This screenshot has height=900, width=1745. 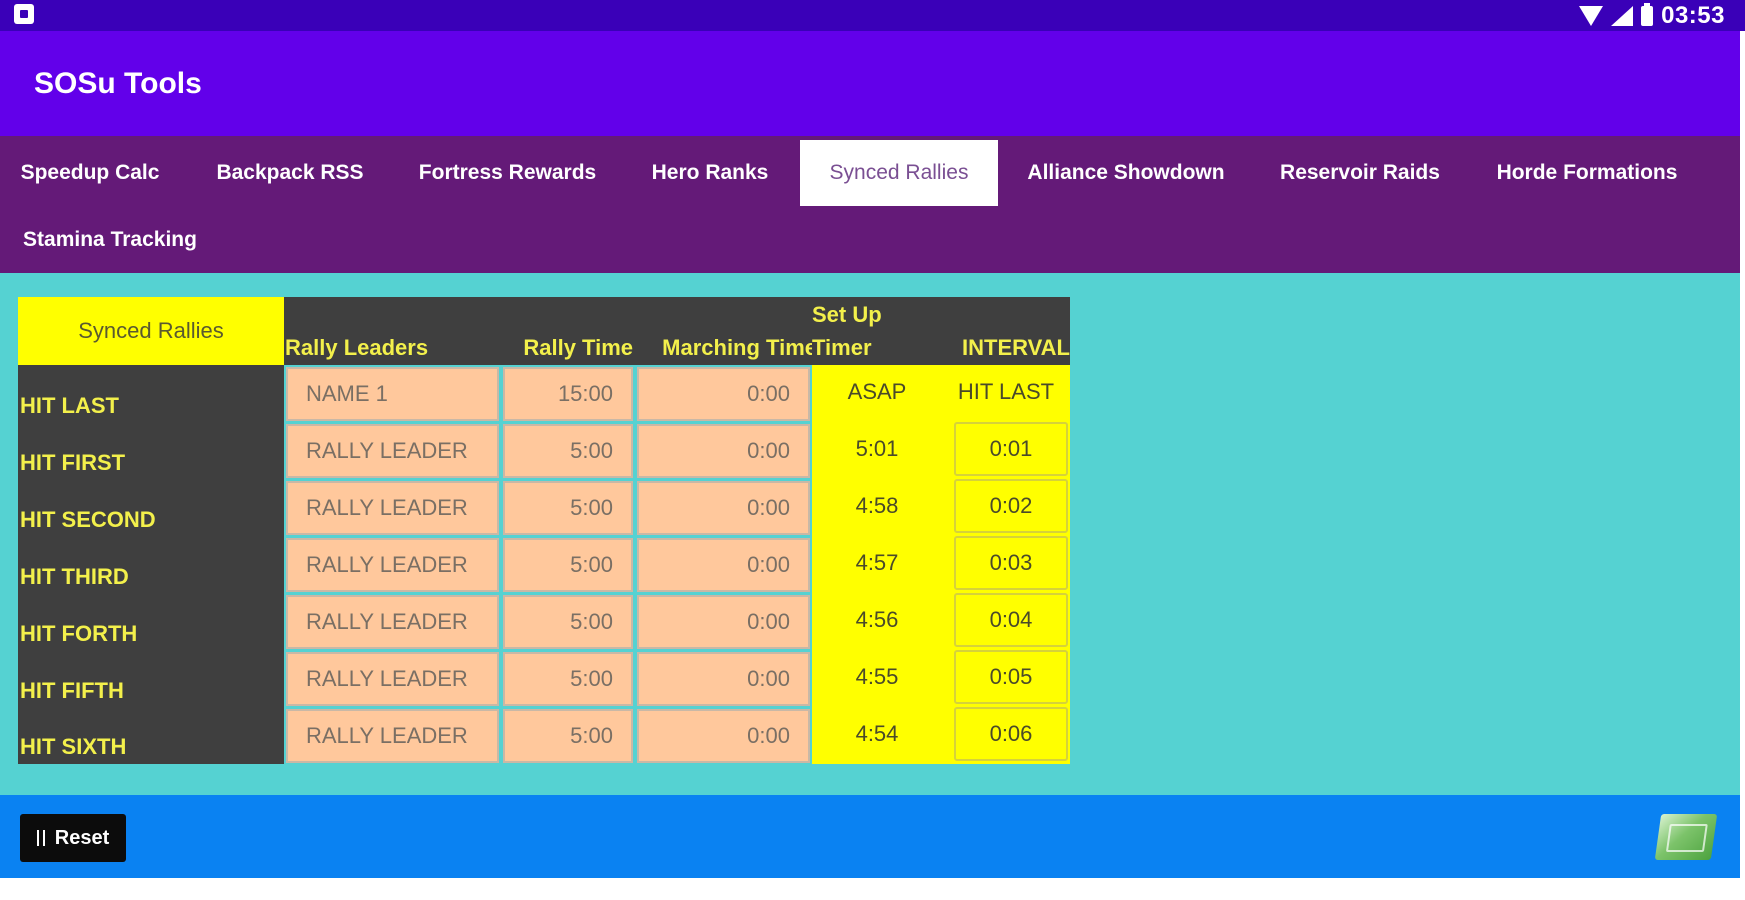 What do you see at coordinates (877, 394) in the screenshot?
I see `setup-timer-value: ASAP` at bounding box center [877, 394].